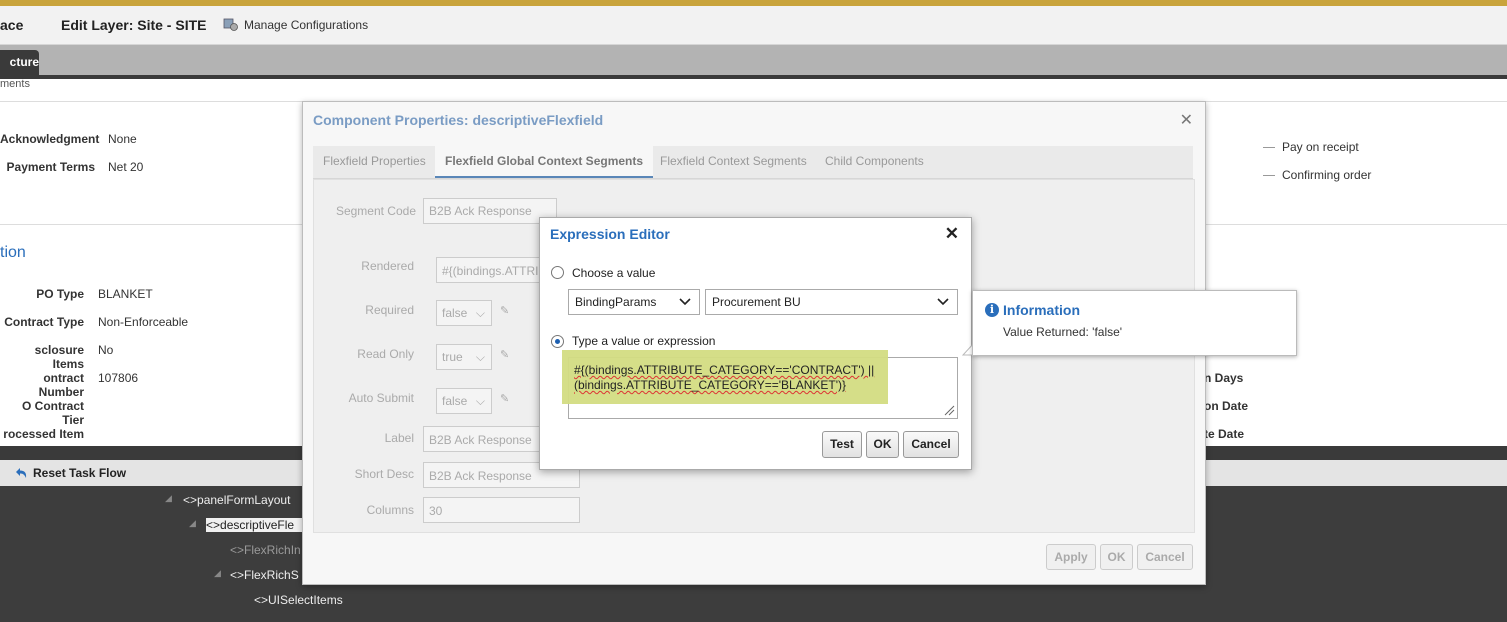 Image resolution: width=1507 pixels, height=622 pixels. Describe the element at coordinates (544, 162) in the screenshot. I see `tab-global-context-segments: Flexfield Global Context Segments` at that location.